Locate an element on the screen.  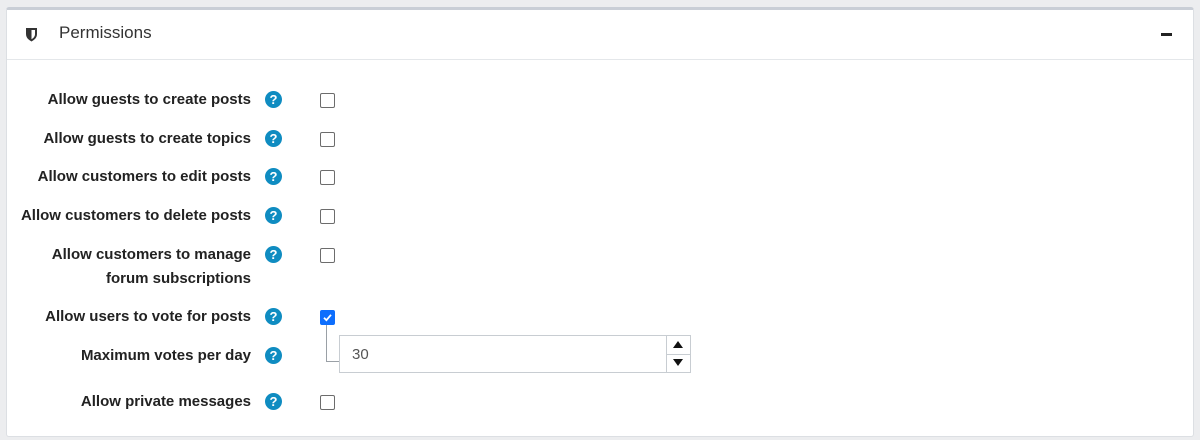
dependency-connector is located at coordinates (333, 343).